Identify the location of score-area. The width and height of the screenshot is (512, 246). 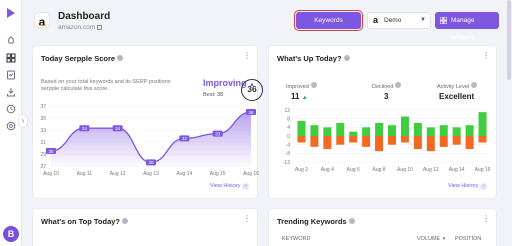
(151, 139).